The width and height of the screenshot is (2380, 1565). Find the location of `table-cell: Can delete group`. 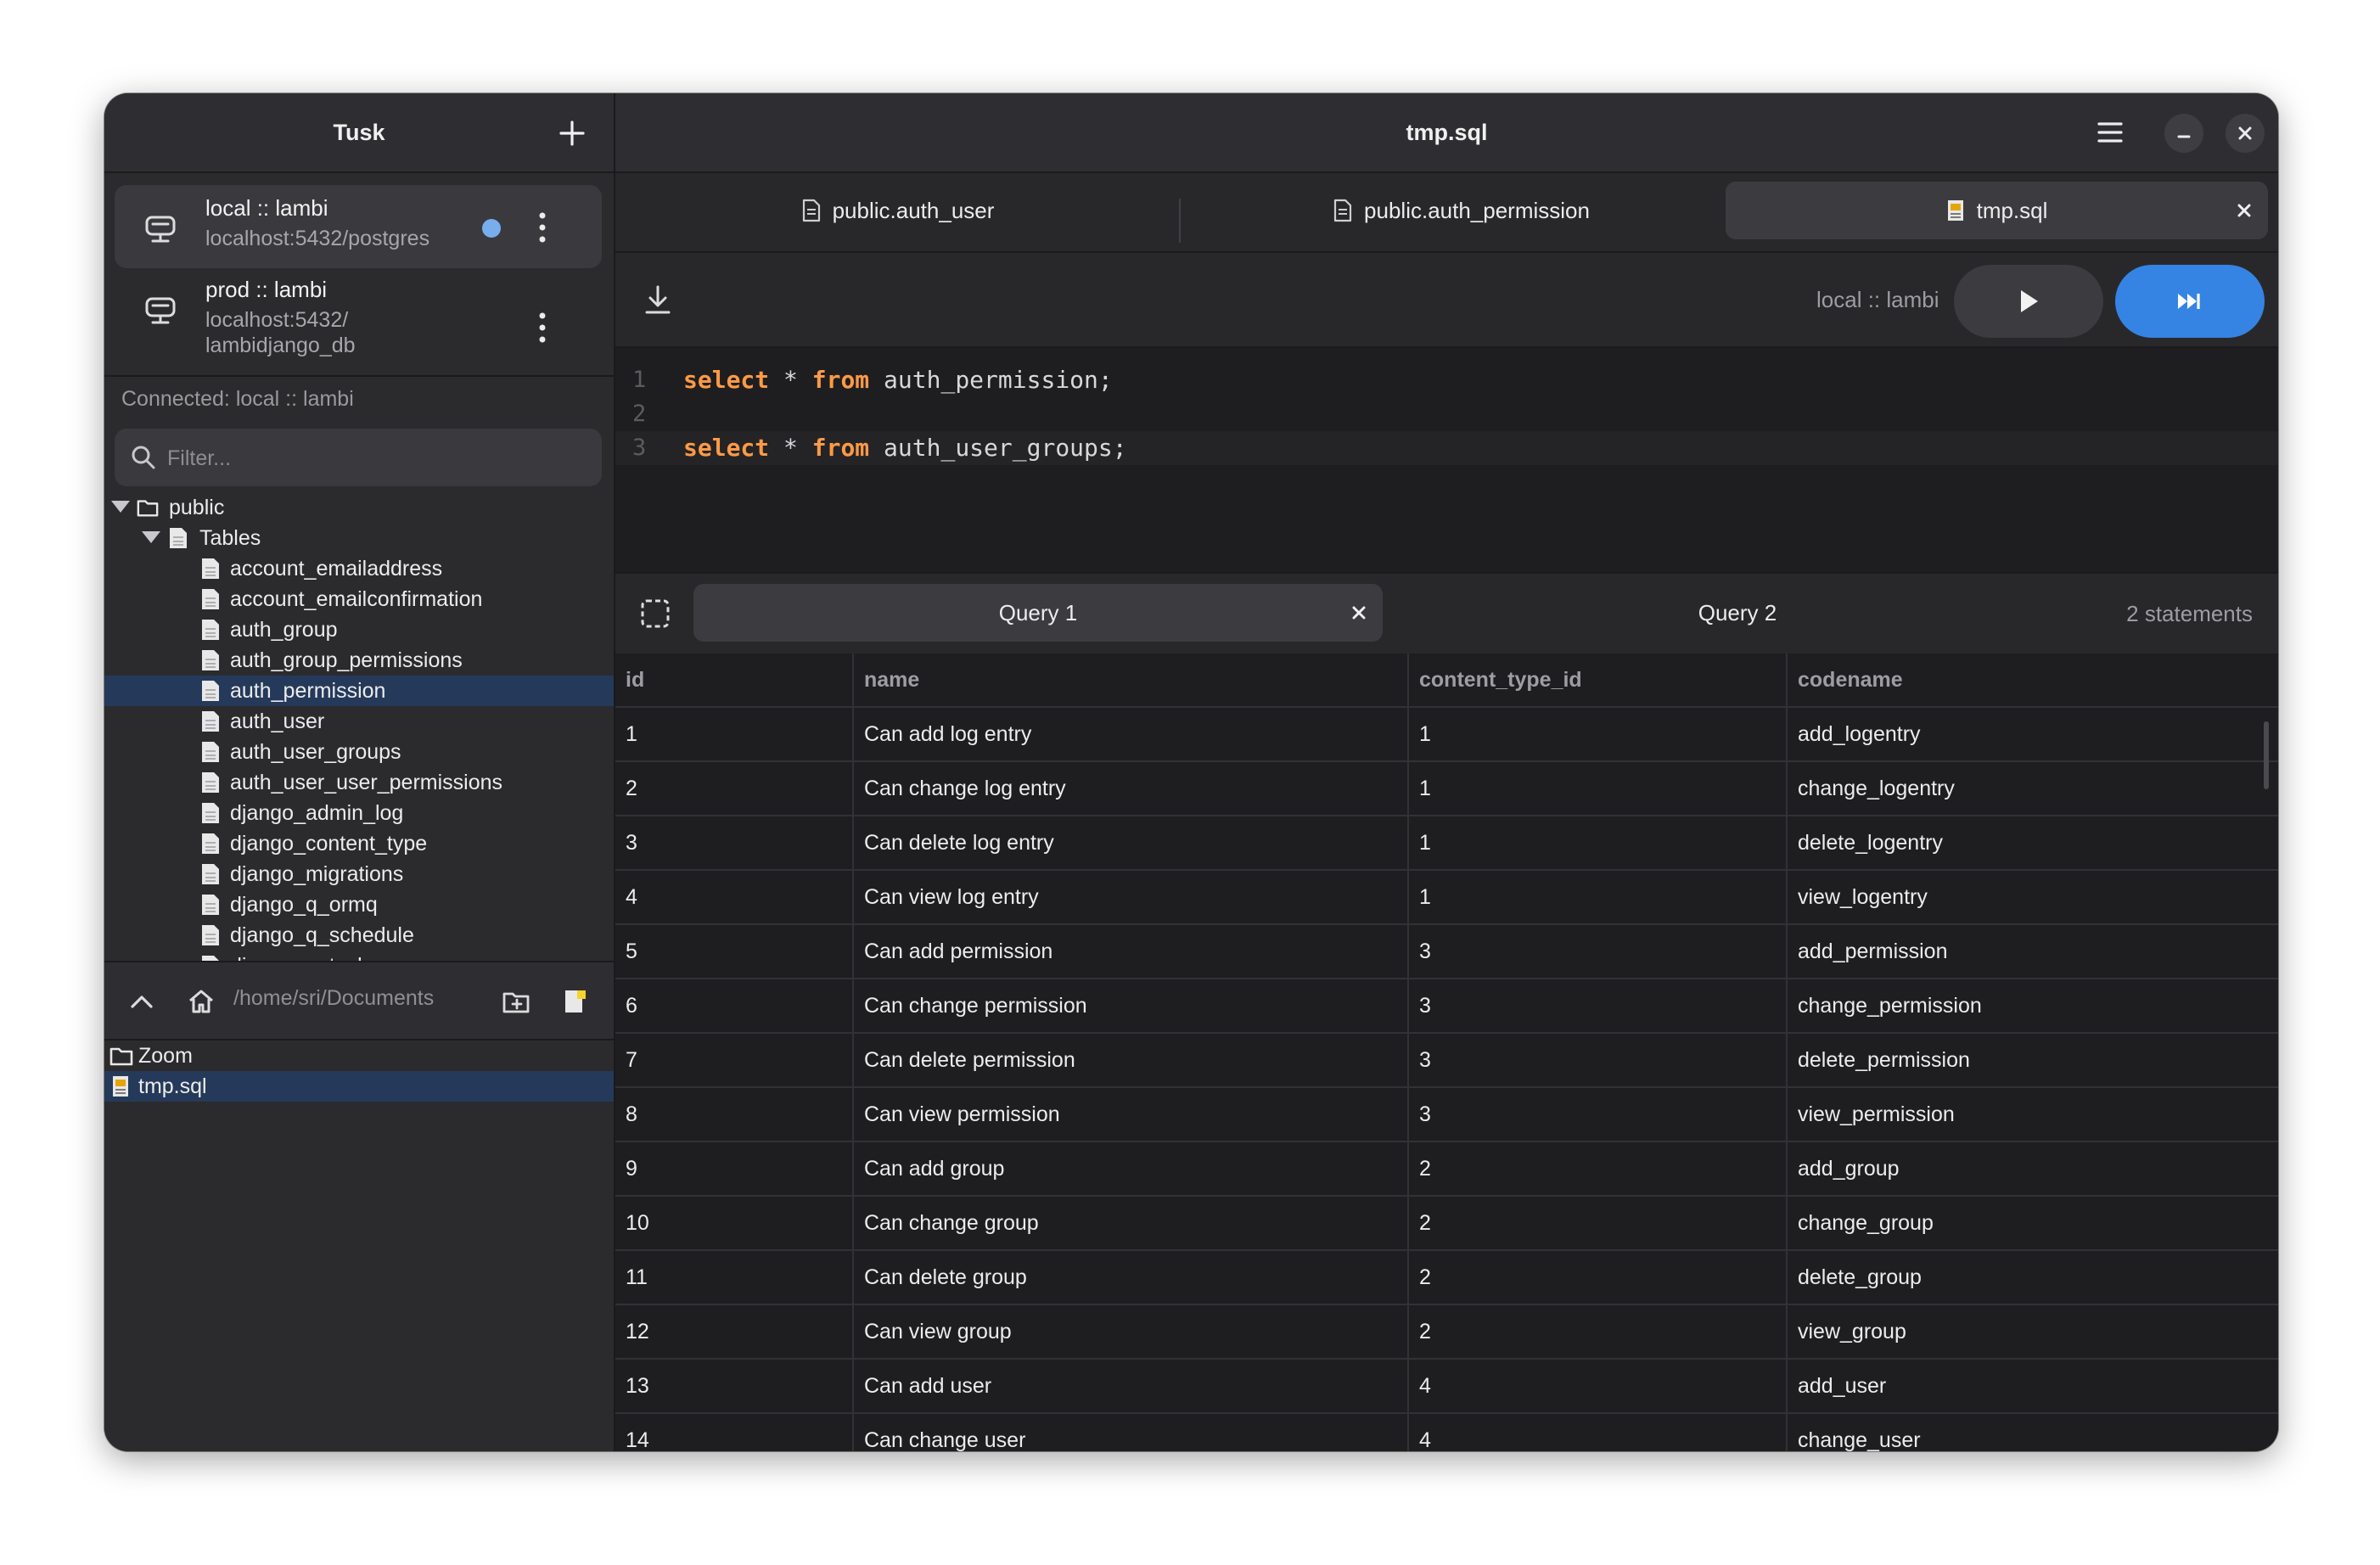

table-cell: Can delete group is located at coordinates (1131, 1277).